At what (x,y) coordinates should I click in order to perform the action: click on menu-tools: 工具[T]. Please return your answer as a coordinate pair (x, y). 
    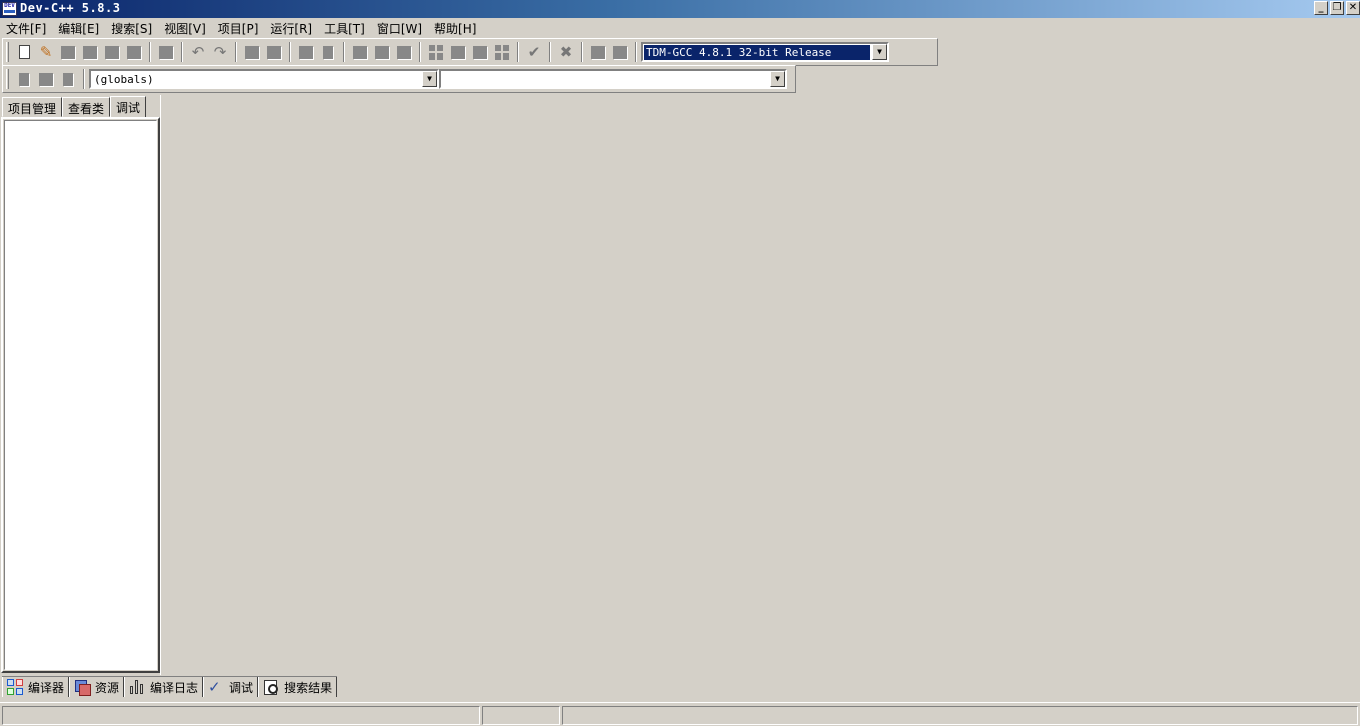
    Looking at the image, I should click on (344, 28).